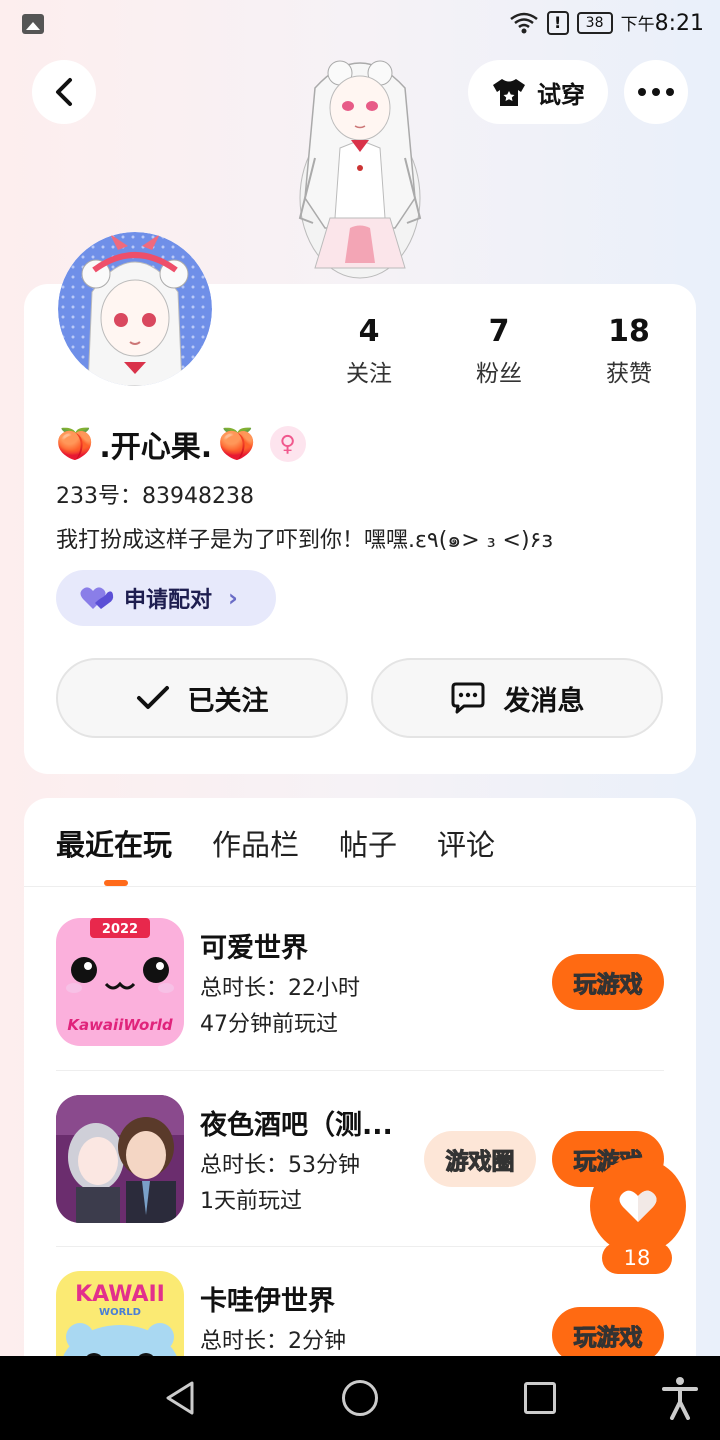 The image size is (720, 1440). Describe the element at coordinates (255, 843) in the screenshot. I see `tab-works: 作品栏` at that location.